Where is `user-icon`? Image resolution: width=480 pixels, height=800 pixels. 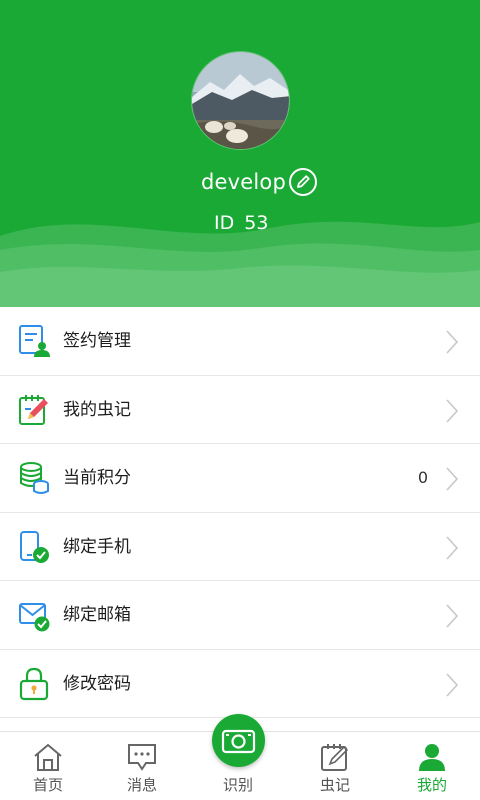 user-icon is located at coordinates (432, 757).